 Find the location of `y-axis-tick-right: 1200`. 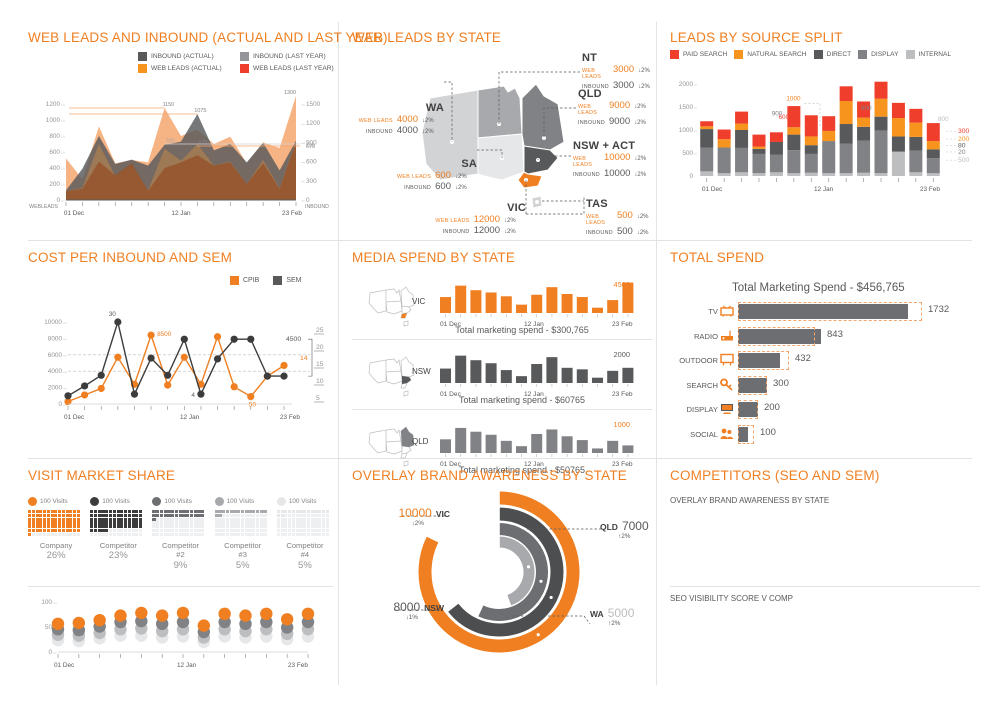

y-axis-tick-right: 1200 is located at coordinates (313, 123).